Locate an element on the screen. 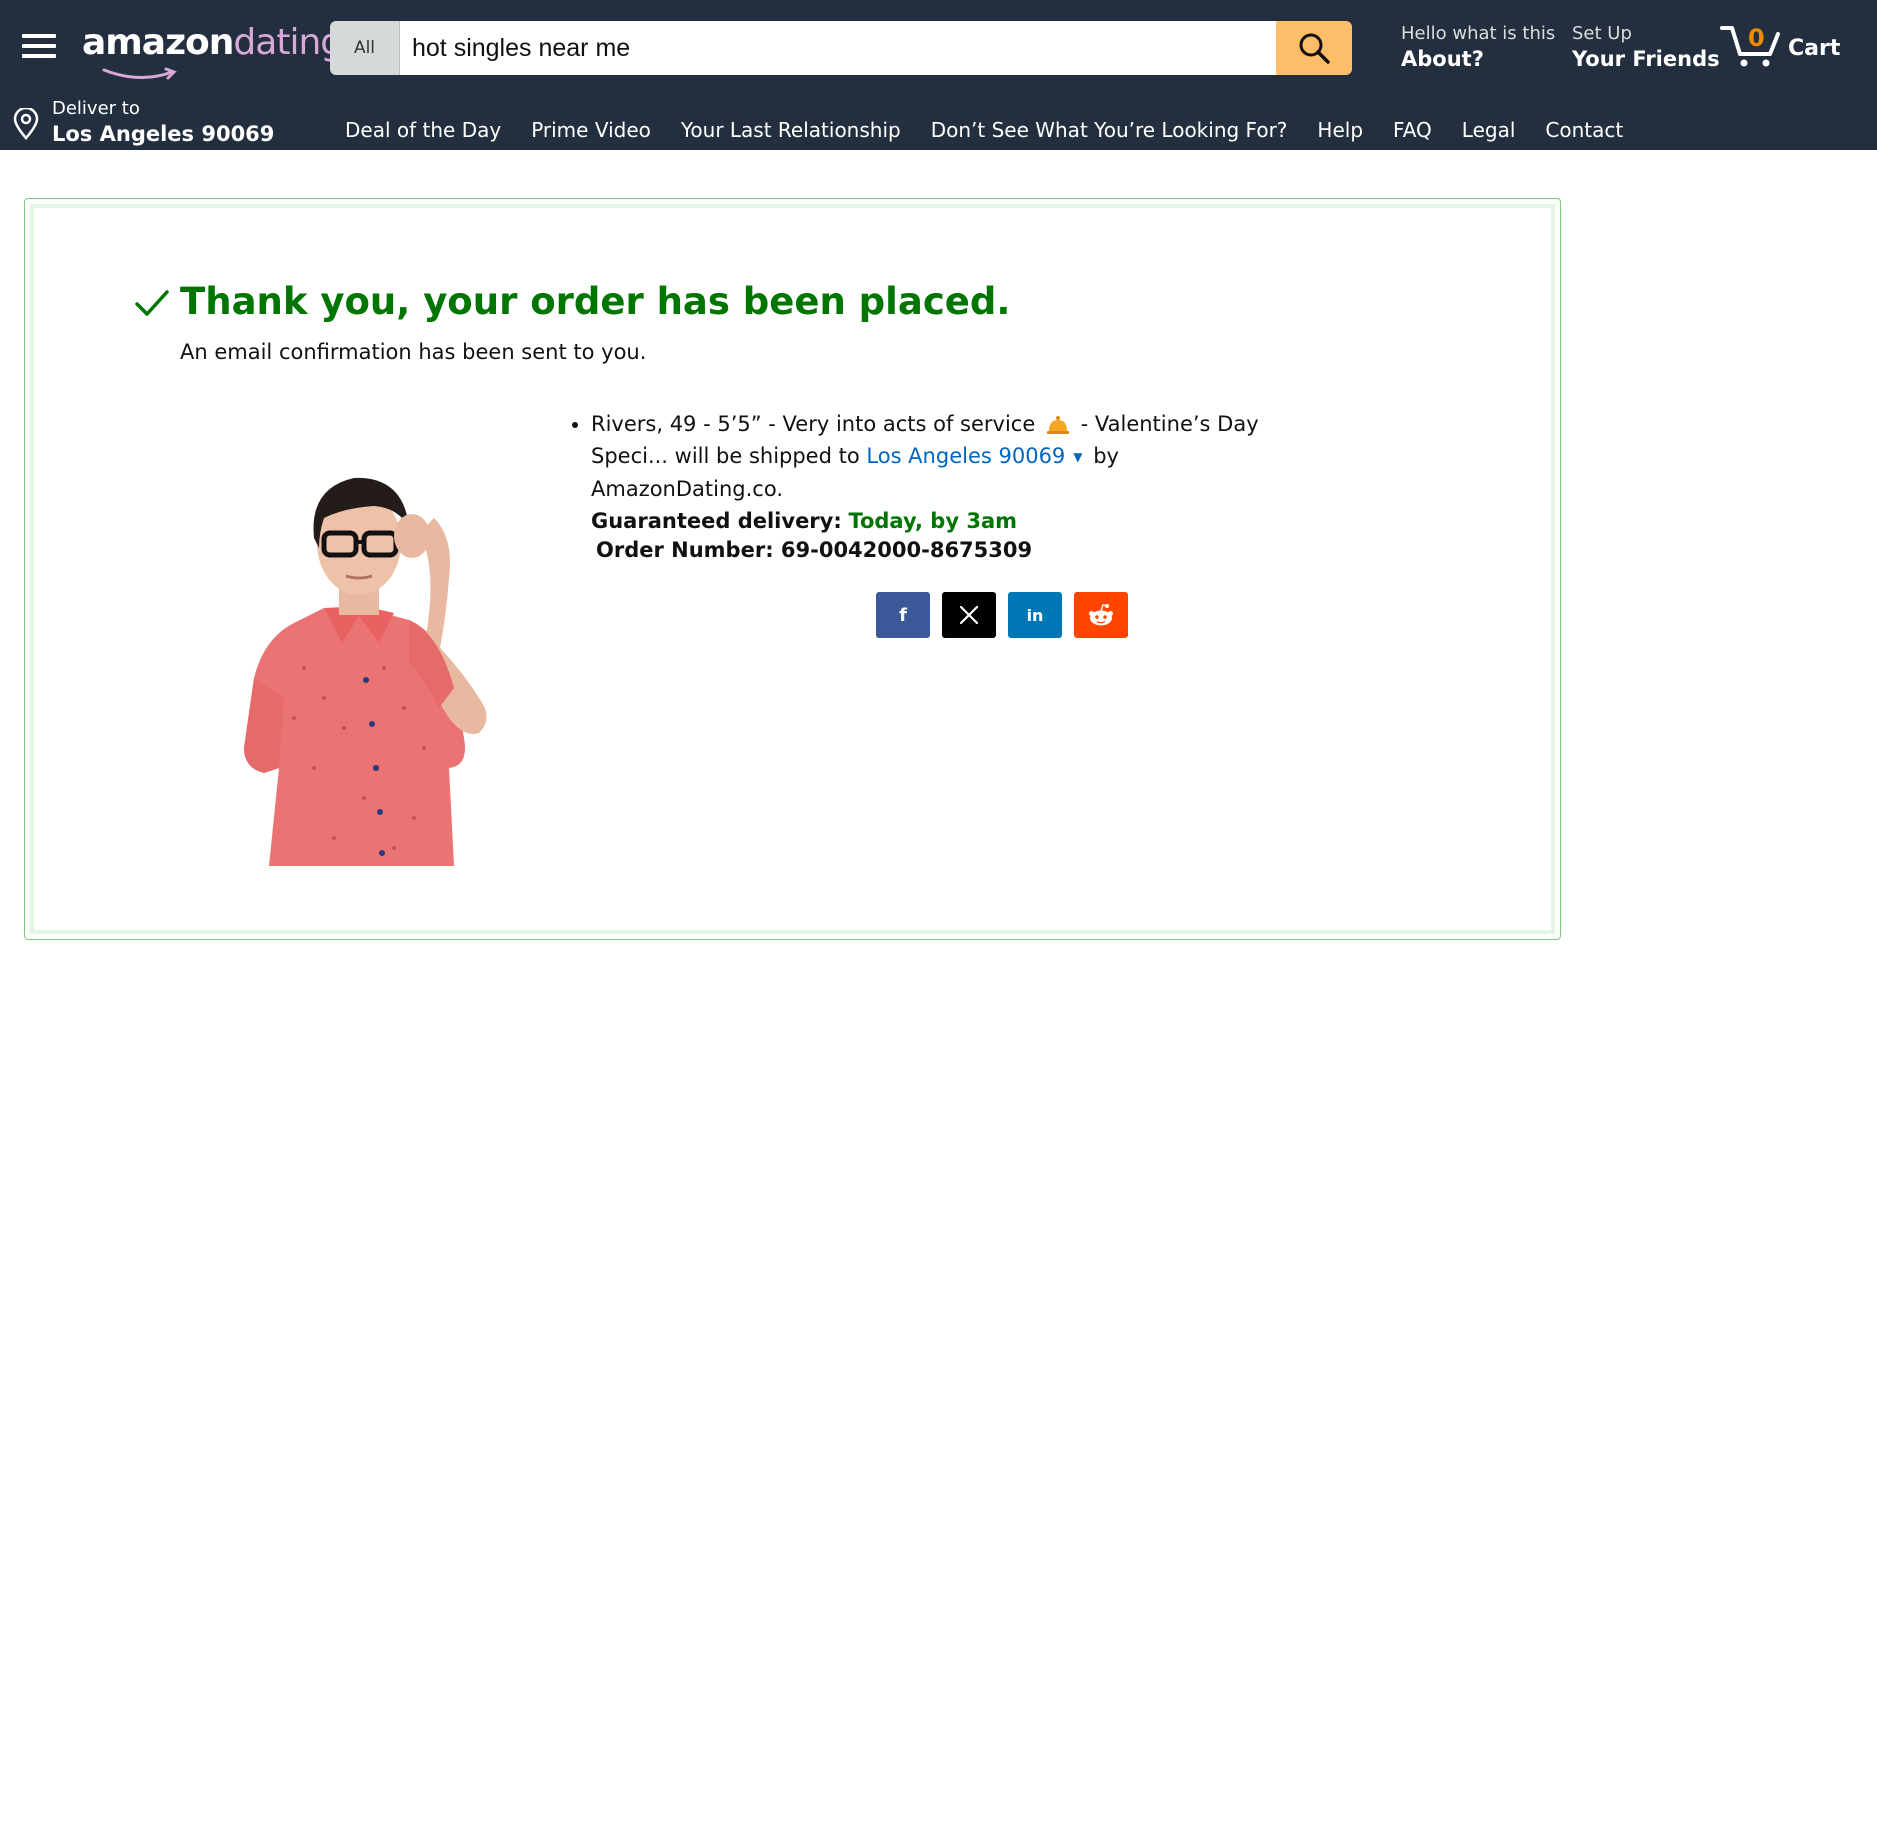  logo-smile-icon is located at coordinates (139, 73).